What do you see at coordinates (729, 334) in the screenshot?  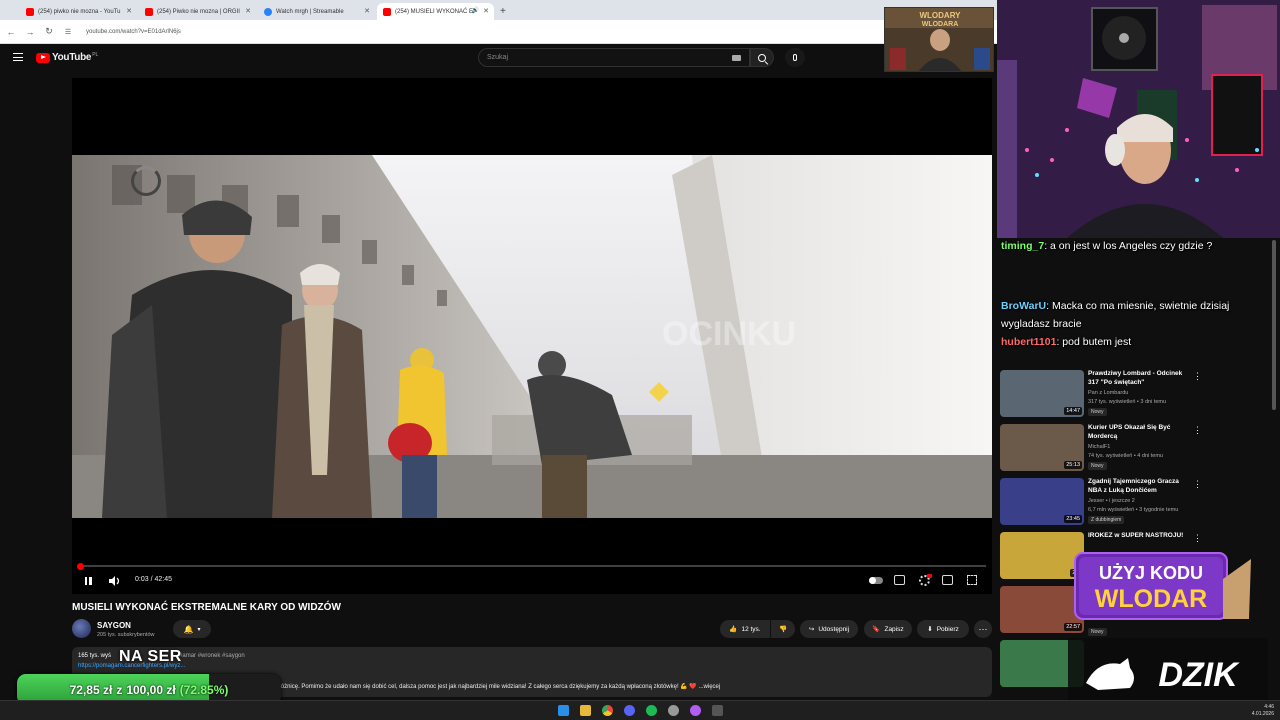 I see `video-overlay-text: OCINKU` at bounding box center [729, 334].